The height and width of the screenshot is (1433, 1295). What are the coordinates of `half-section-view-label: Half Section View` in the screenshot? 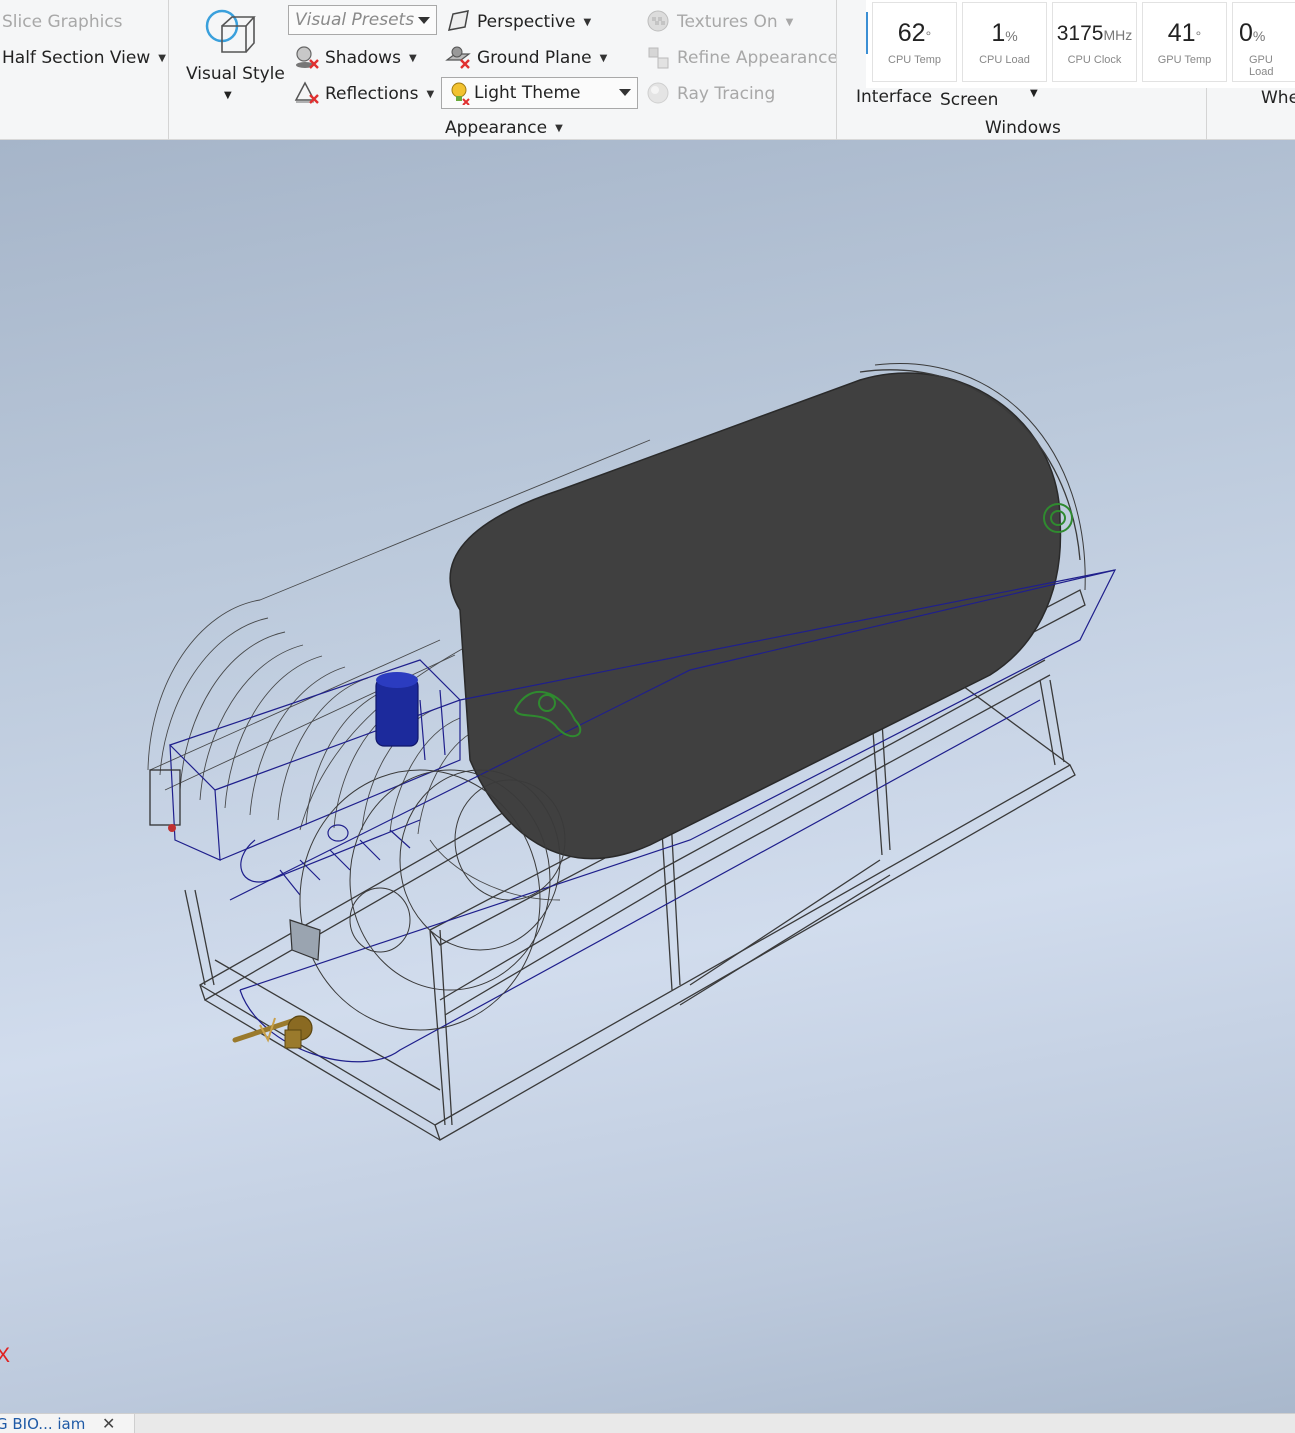 It's located at (76, 58).